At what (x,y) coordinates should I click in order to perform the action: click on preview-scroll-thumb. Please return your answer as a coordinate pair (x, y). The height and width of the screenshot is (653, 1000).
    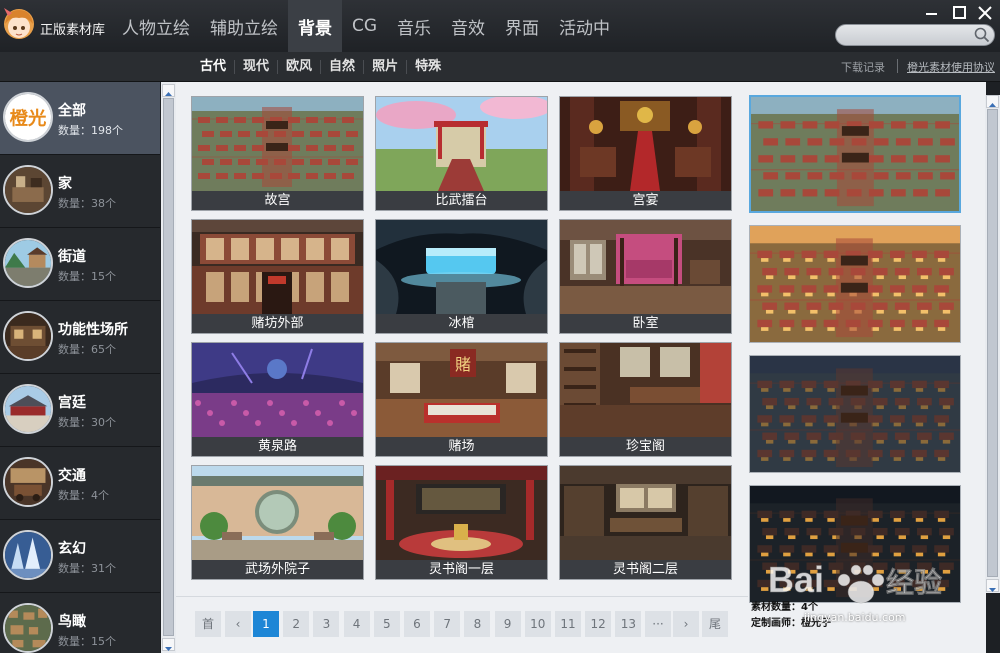
    Looking at the image, I should click on (992, 343).